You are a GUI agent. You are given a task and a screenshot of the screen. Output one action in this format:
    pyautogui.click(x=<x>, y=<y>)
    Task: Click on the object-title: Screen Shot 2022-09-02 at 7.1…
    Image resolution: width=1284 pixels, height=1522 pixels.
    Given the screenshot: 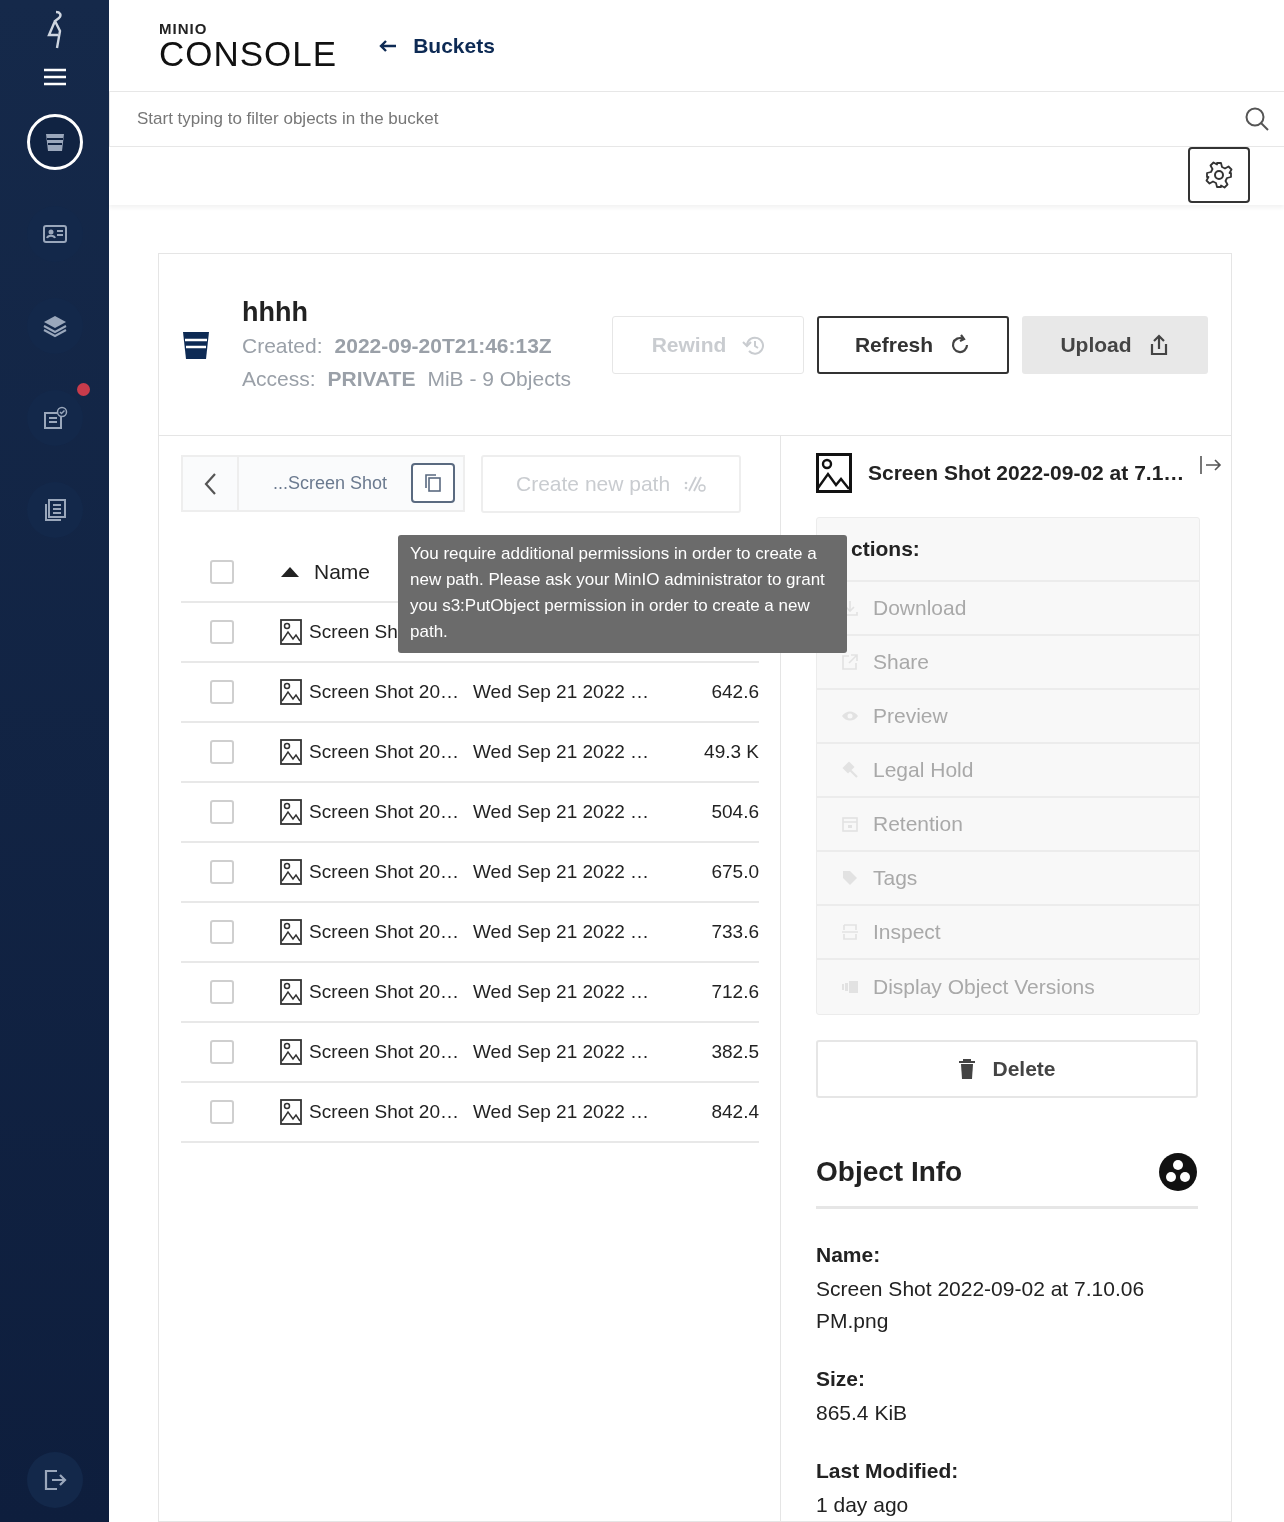 What is the action you would take?
    pyautogui.click(x=1026, y=473)
    